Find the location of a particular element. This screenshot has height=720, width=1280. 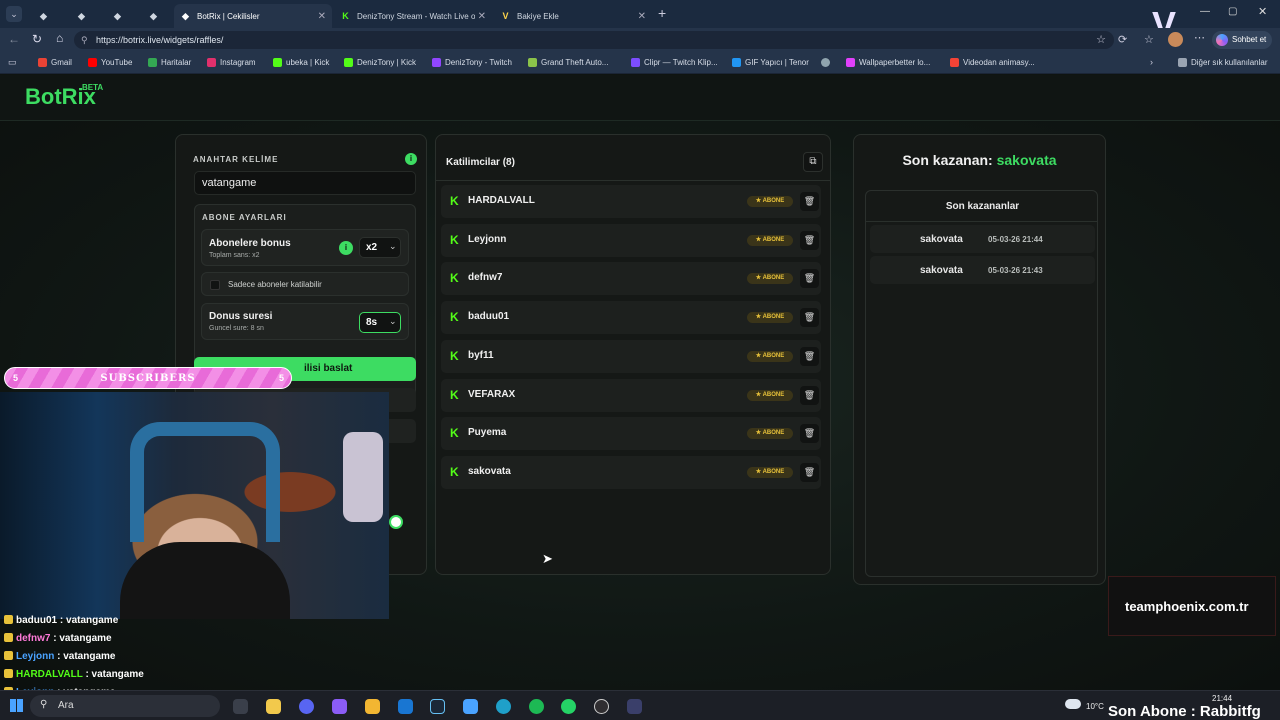

subscriber-badge: ★ ABONE is located at coordinates (770, 240).